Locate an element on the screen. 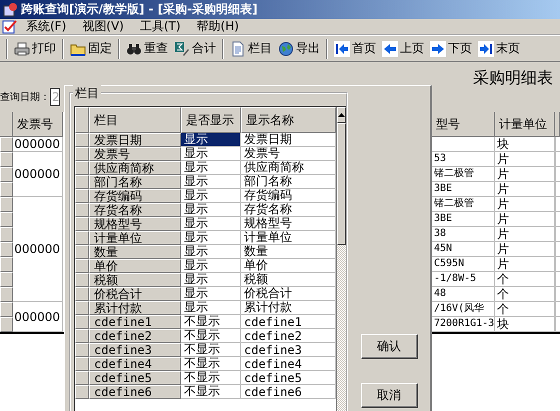  toolbar-button: 导出 is located at coordinates (299, 49).